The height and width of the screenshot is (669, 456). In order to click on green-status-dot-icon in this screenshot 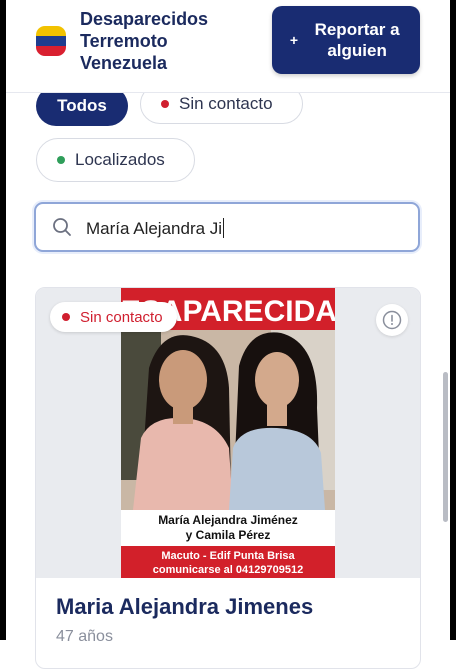, I will do `click(61, 160)`.